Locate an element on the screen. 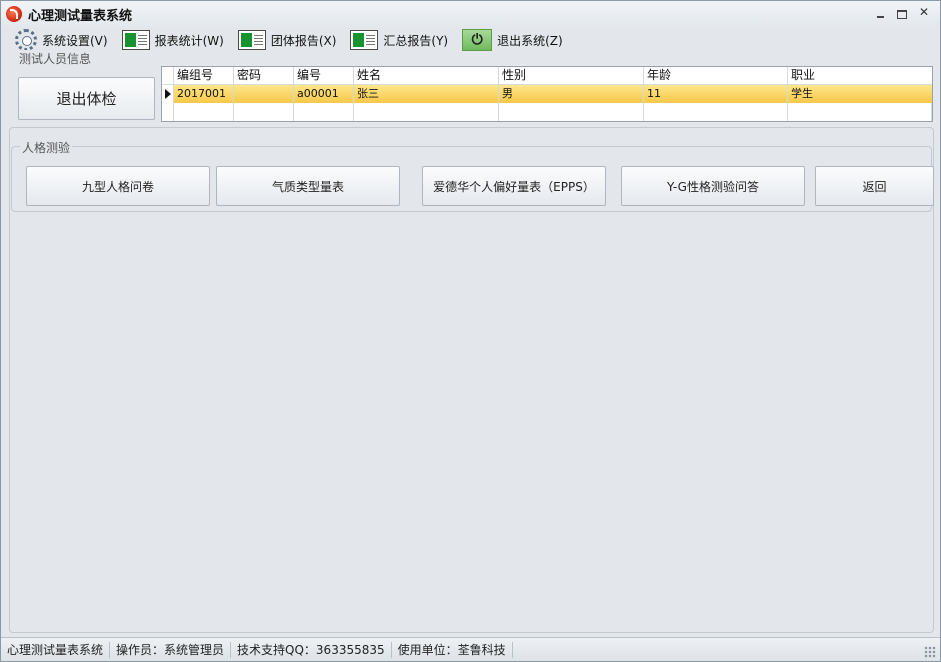 This screenshot has height=662, width=941. row-header-corner is located at coordinates (168, 75).